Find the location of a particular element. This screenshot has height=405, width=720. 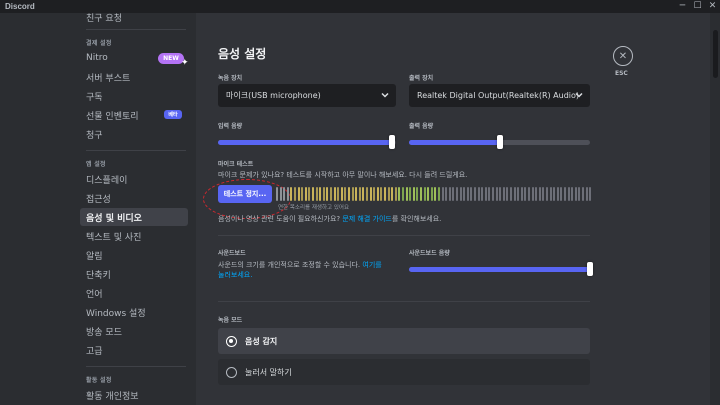

help-text-suffix: 를 확인해보세요. is located at coordinates (416, 219).